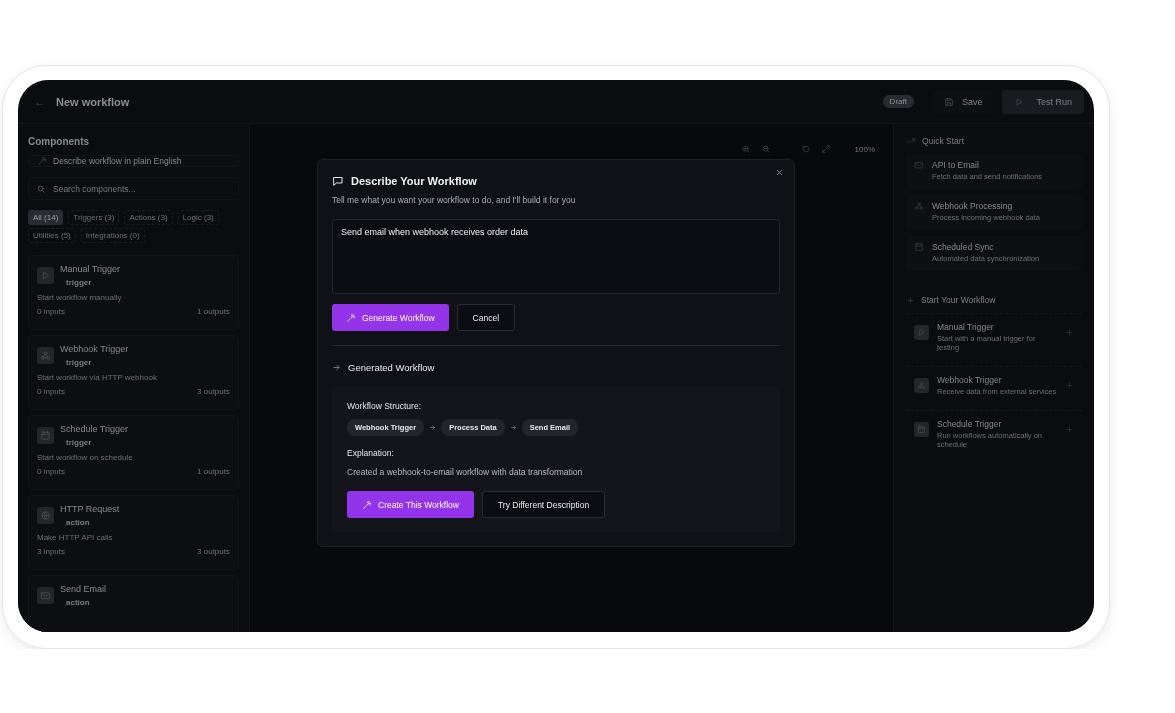 Image resolution: width=1175 pixels, height=713 pixels. I want to click on component-name: Manual Trigger, so click(90, 269).